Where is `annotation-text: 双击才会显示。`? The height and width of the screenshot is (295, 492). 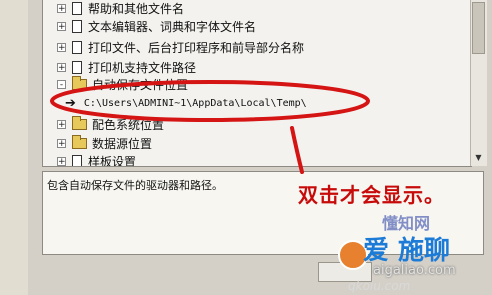 annotation-text: 双击才会显示。 is located at coordinates (371, 195).